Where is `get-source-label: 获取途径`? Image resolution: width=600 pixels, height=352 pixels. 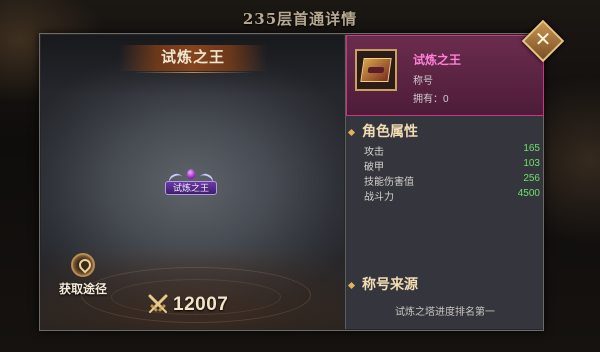 get-source-label: 获取途径 is located at coordinates (82, 289).